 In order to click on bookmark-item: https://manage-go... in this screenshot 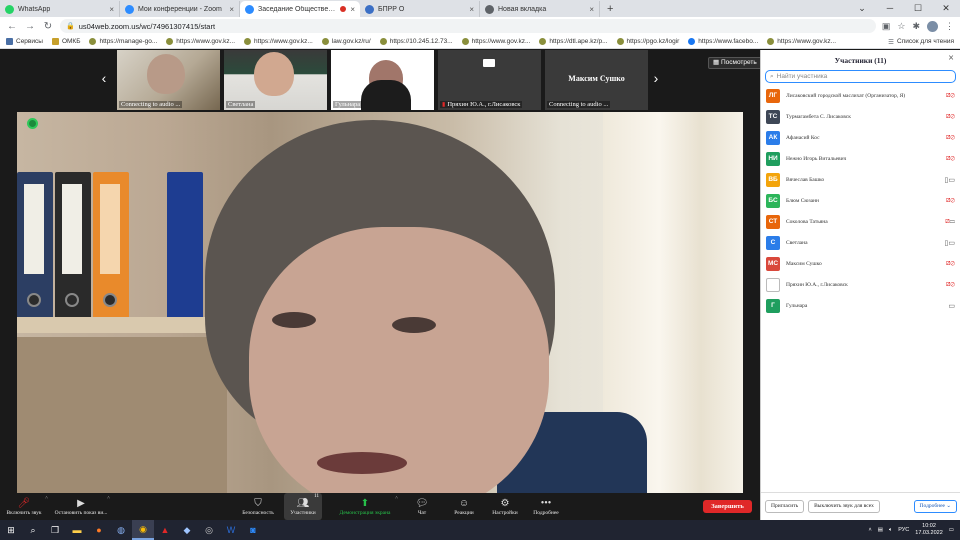, I will do `click(123, 41)`.